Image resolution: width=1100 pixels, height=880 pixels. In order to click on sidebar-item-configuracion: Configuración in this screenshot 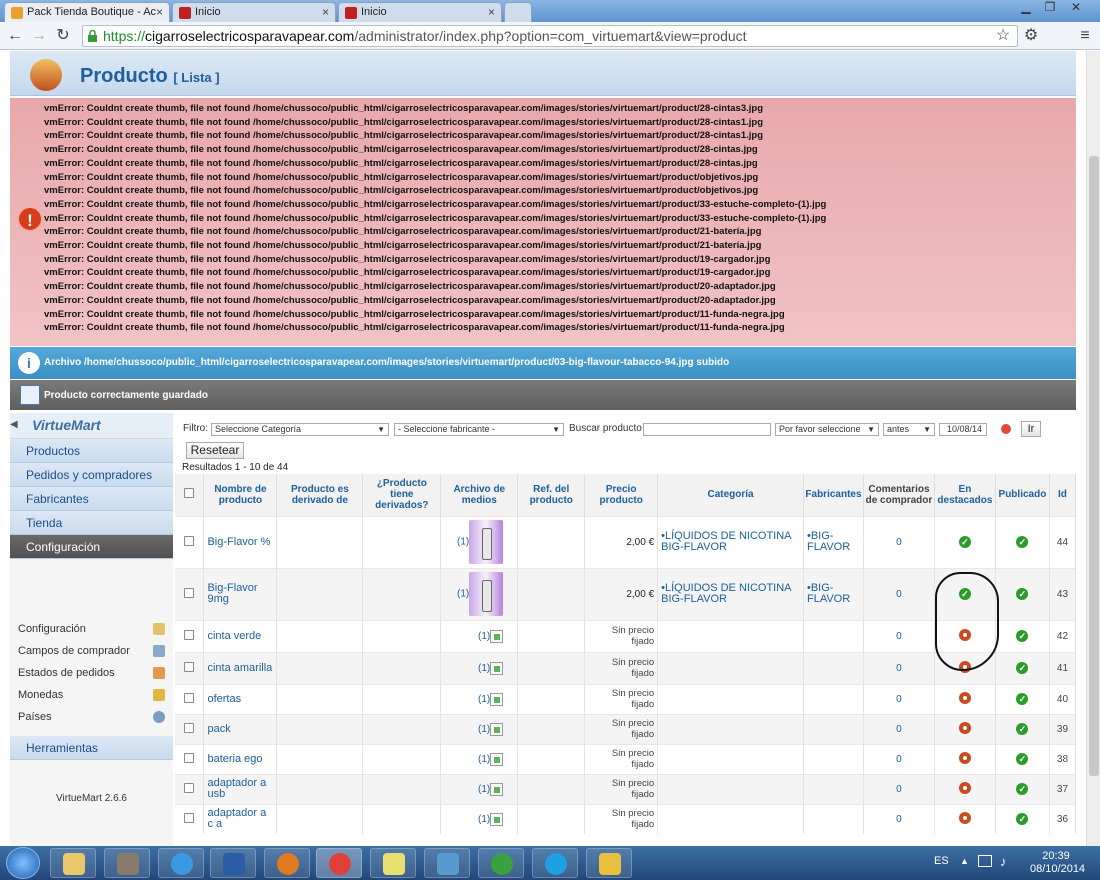, I will do `click(91, 547)`.